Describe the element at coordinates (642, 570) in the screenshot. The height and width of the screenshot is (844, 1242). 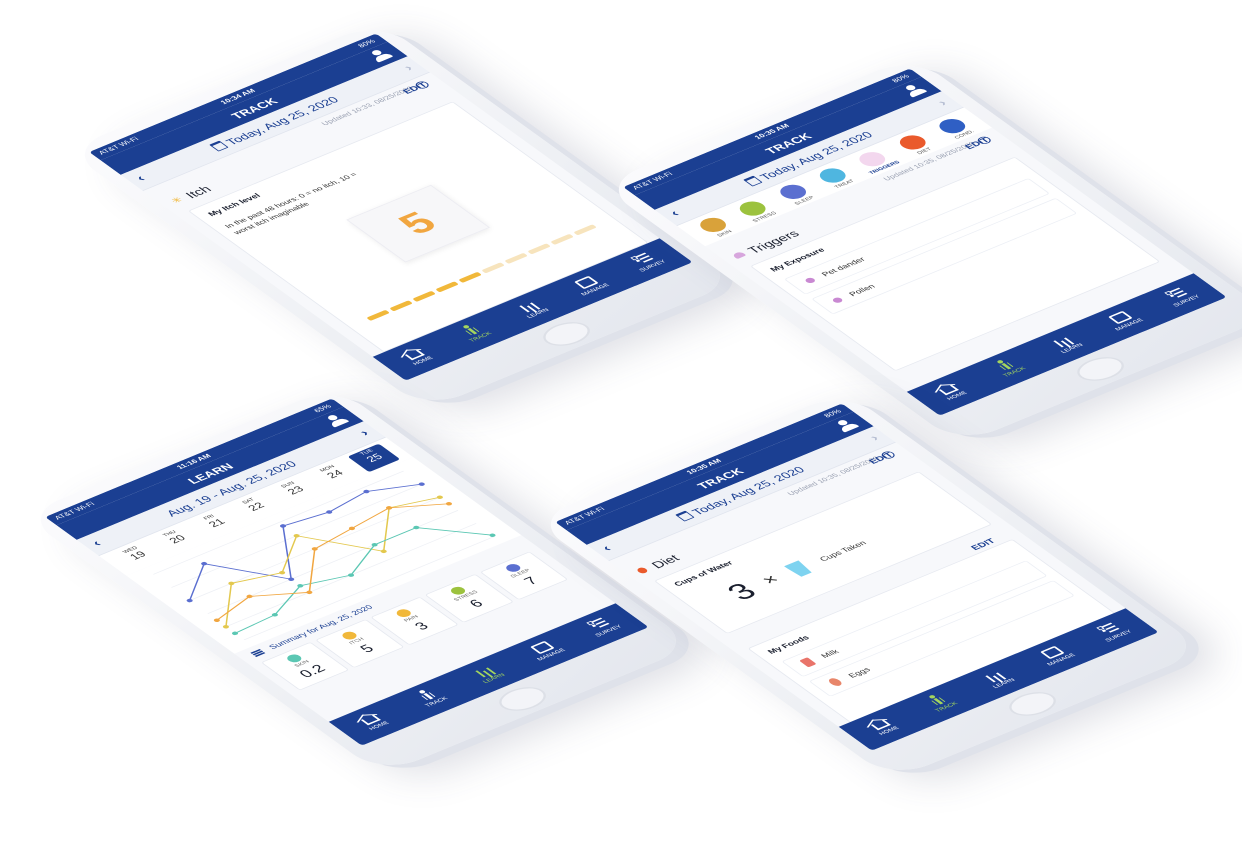
I see `diet-icon` at that location.